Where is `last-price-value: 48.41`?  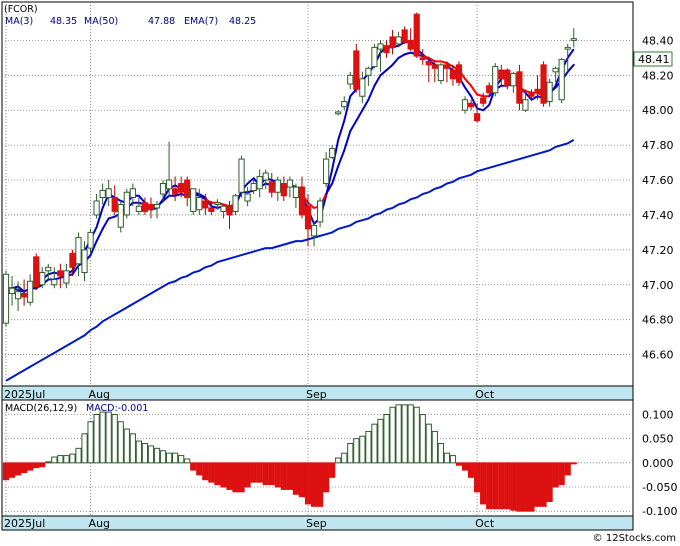 last-price-value: 48.41 is located at coordinates (654, 59).